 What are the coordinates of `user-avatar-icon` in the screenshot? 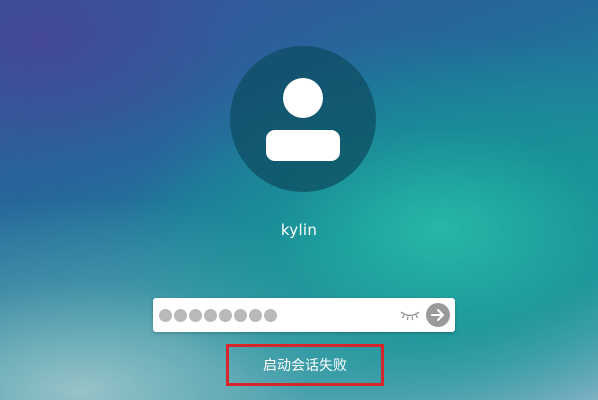 It's located at (303, 119).